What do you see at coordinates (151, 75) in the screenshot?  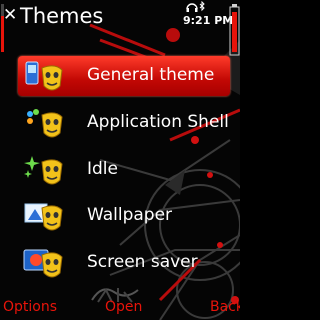 I see `menu-item-label: General theme` at bounding box center [151, 75].